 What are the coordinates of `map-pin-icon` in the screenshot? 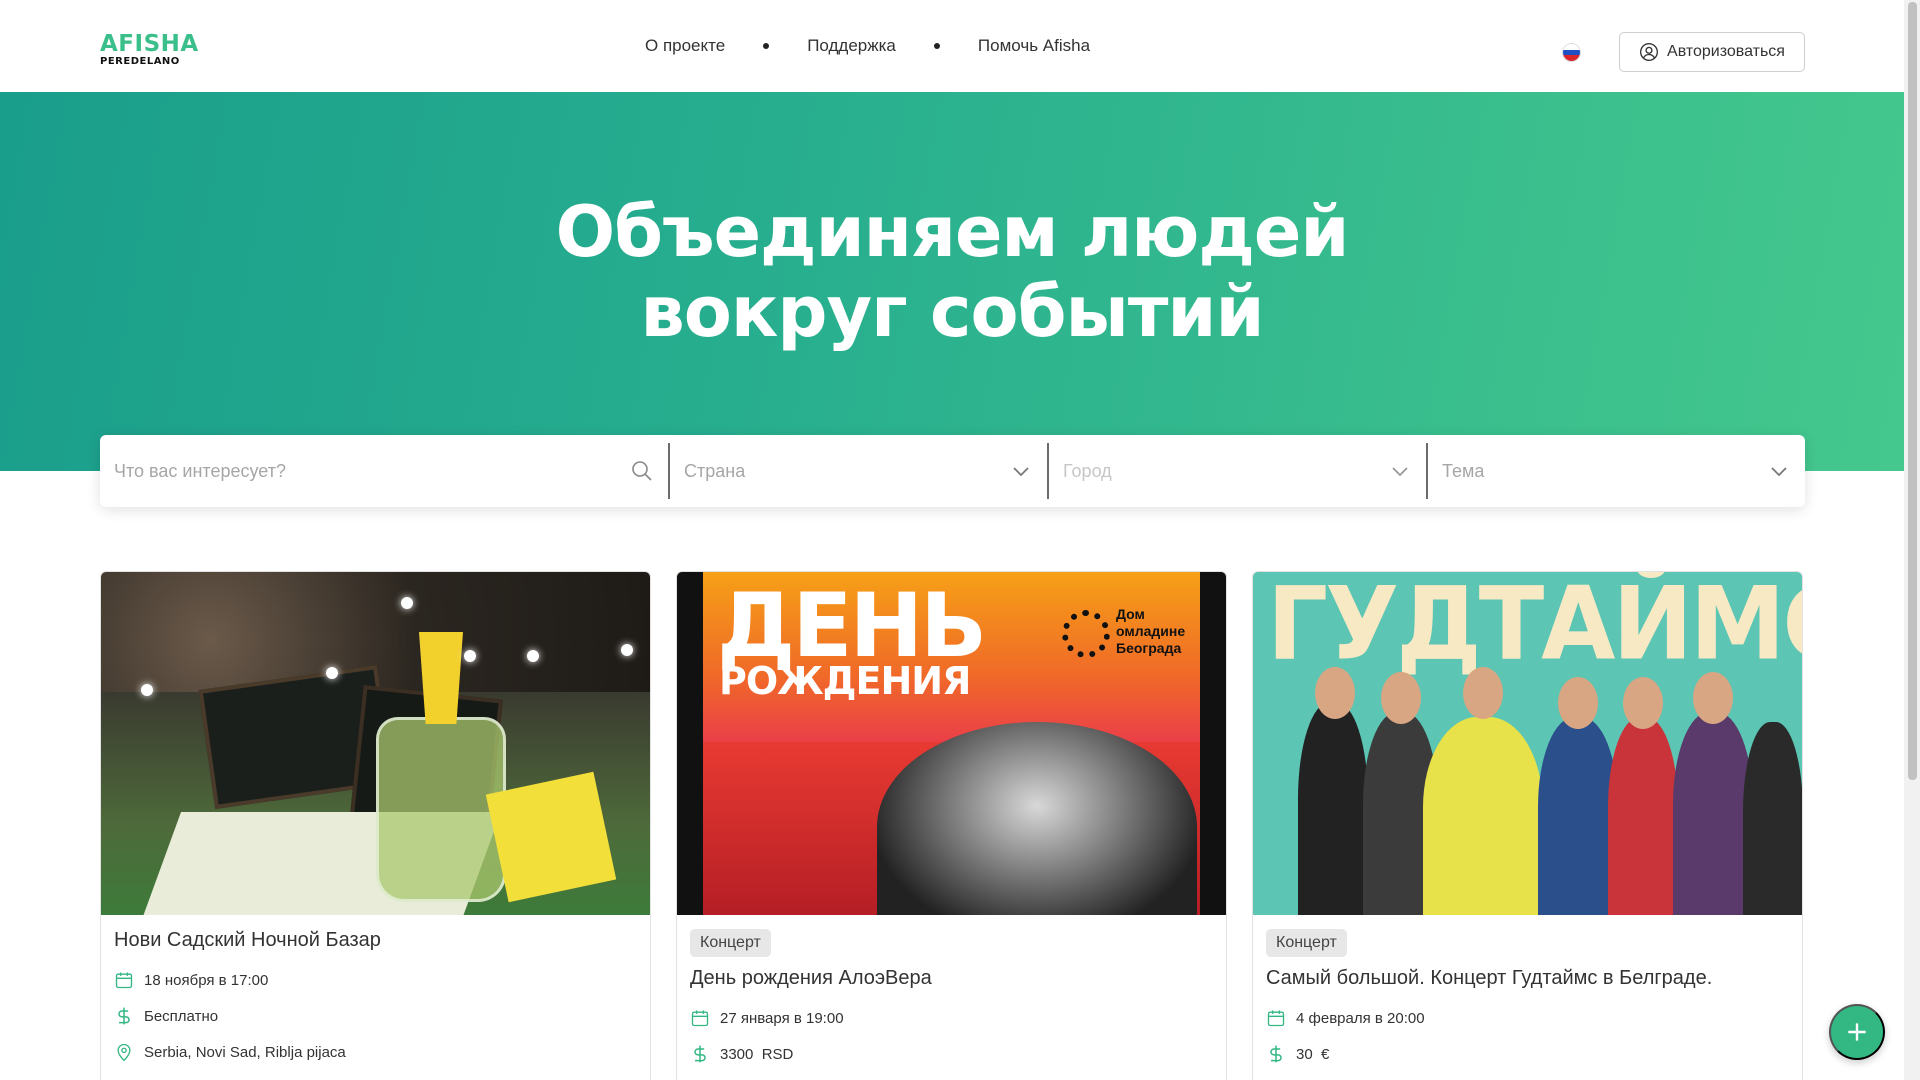 It's located at (124, 1052).